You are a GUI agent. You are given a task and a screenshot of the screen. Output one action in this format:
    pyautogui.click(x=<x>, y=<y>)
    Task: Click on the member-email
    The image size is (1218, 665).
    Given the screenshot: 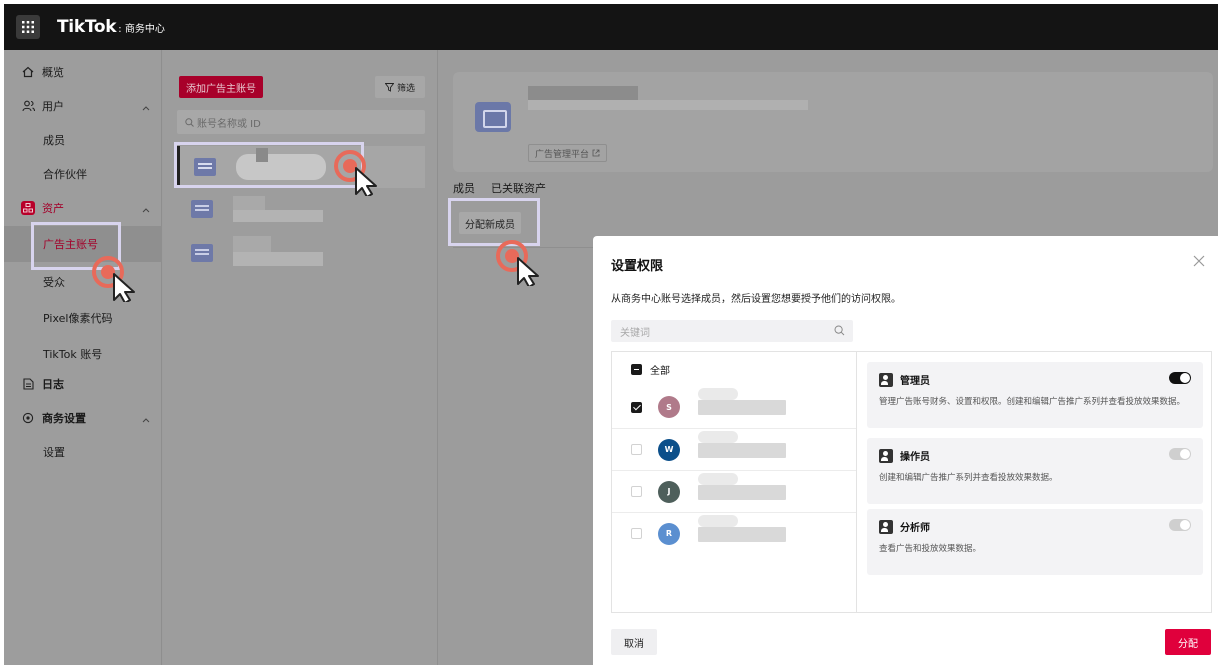 What is the action you would take?
    pyautogui.click(x=742, y=534)
    